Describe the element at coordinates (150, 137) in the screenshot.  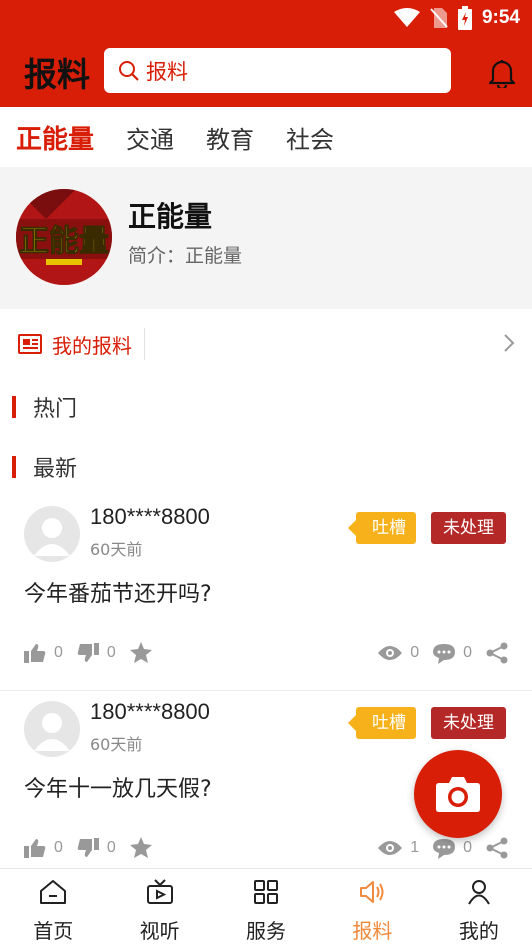
I see `tab-traffic: 交通` at that location.